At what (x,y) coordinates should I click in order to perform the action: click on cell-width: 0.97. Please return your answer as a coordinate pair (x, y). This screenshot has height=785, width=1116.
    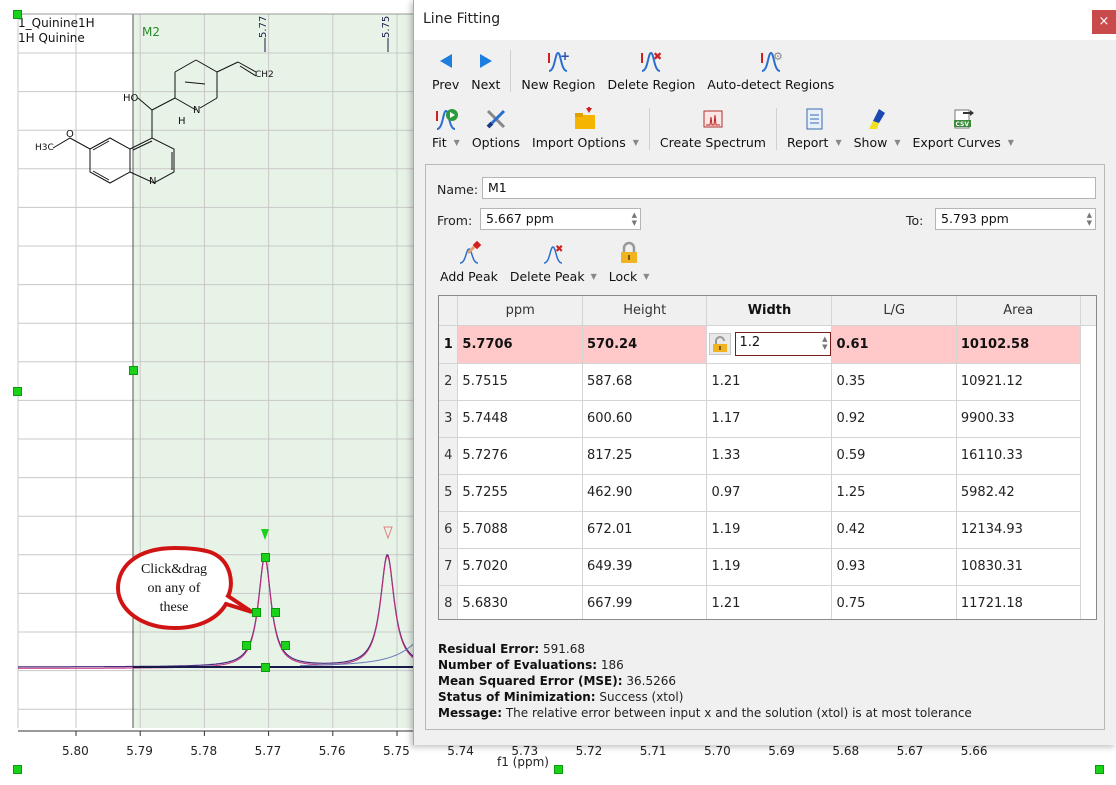
    Looking at the image, I should click on (769, 493).